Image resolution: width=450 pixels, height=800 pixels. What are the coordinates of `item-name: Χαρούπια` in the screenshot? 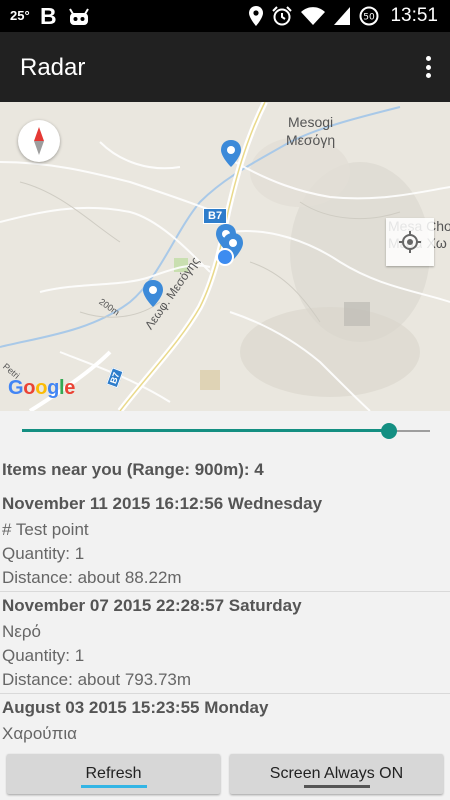 It's located at (39, 733).